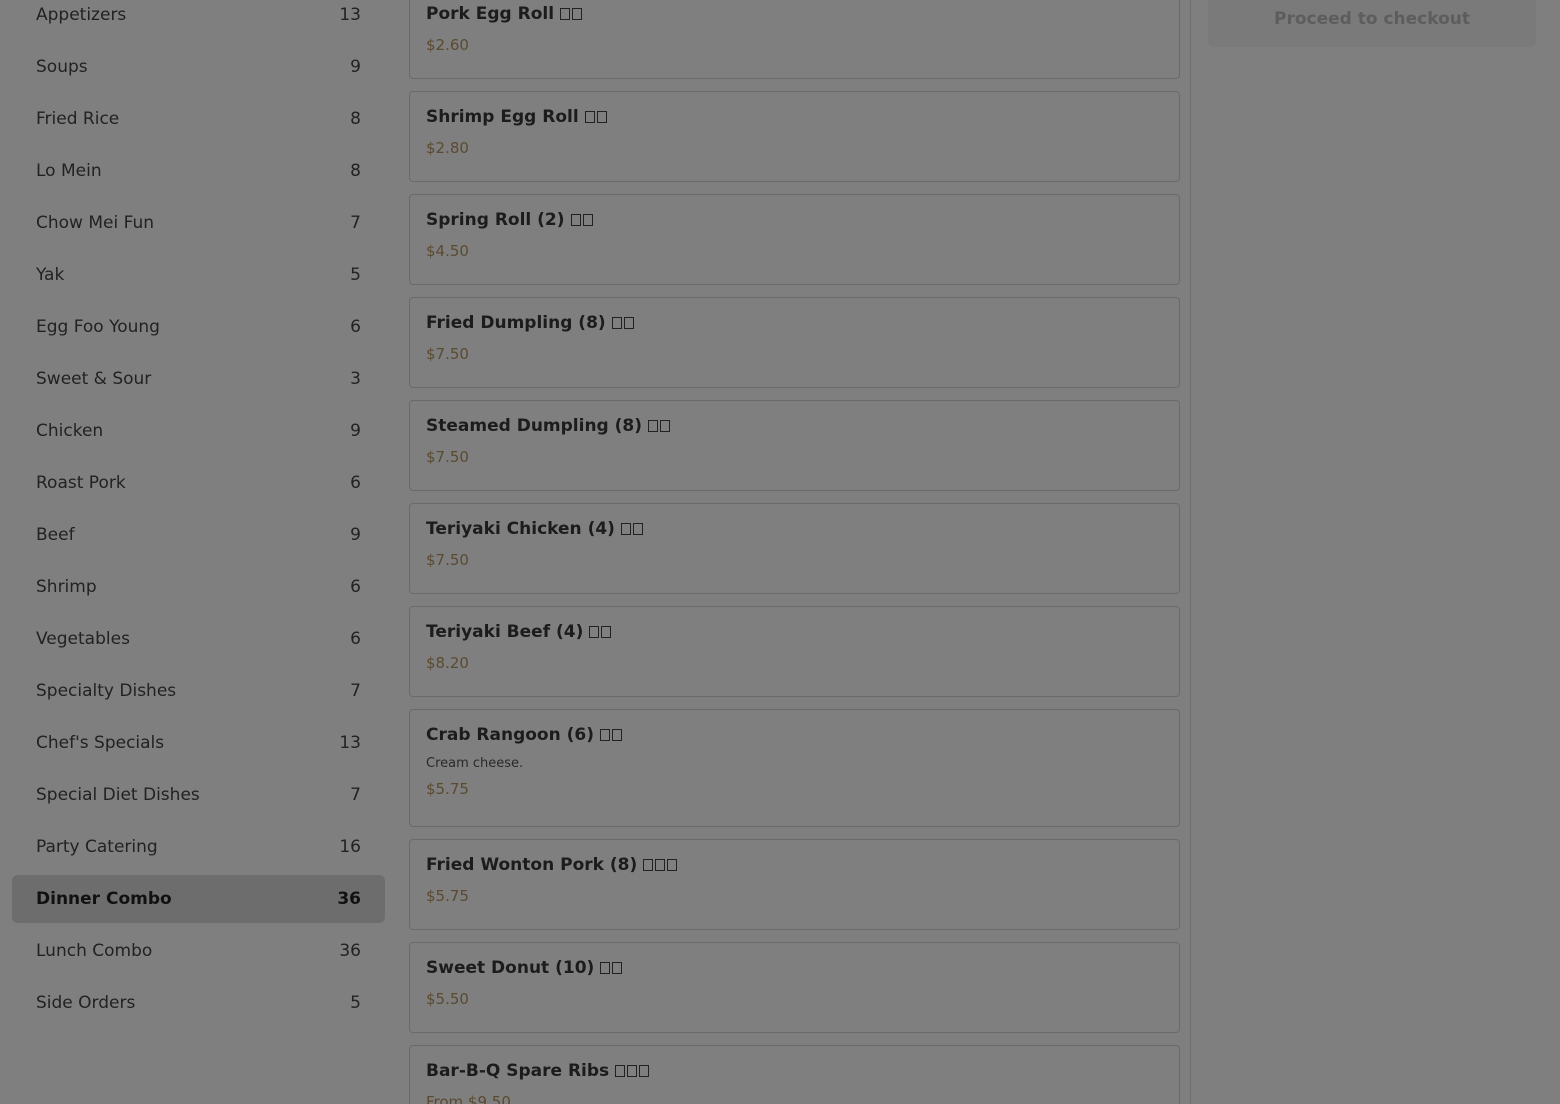  Describe the element at coordinates (198, 847) in the screenshot. I see `sidebar-item-party-catering: Party Catering 16` at that location.